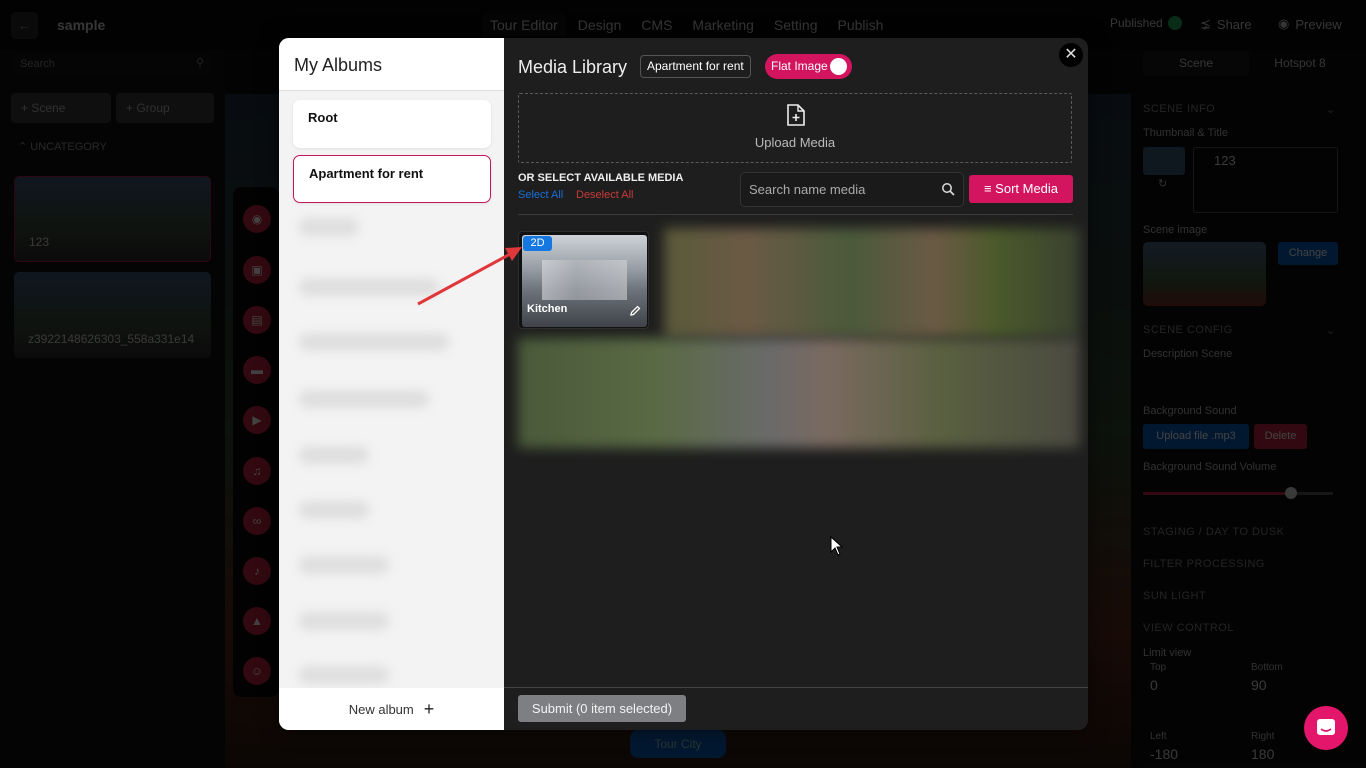 The image size is (1366, 768). I want to click on close-button: ✕, so click(1071, 55).